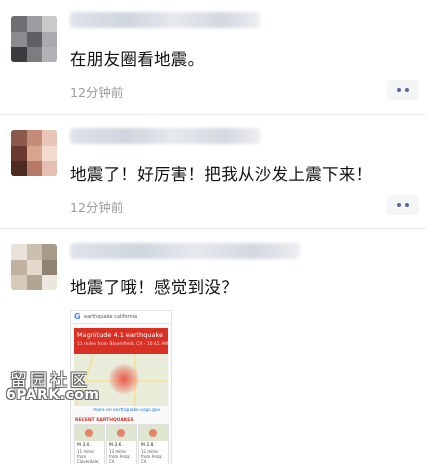  What do you see at coordinates (104, 420) in the screenshot?
I see `recent-earthquakes-label: RECENT EARTHQUAKES` at bounding box center [104, 420].